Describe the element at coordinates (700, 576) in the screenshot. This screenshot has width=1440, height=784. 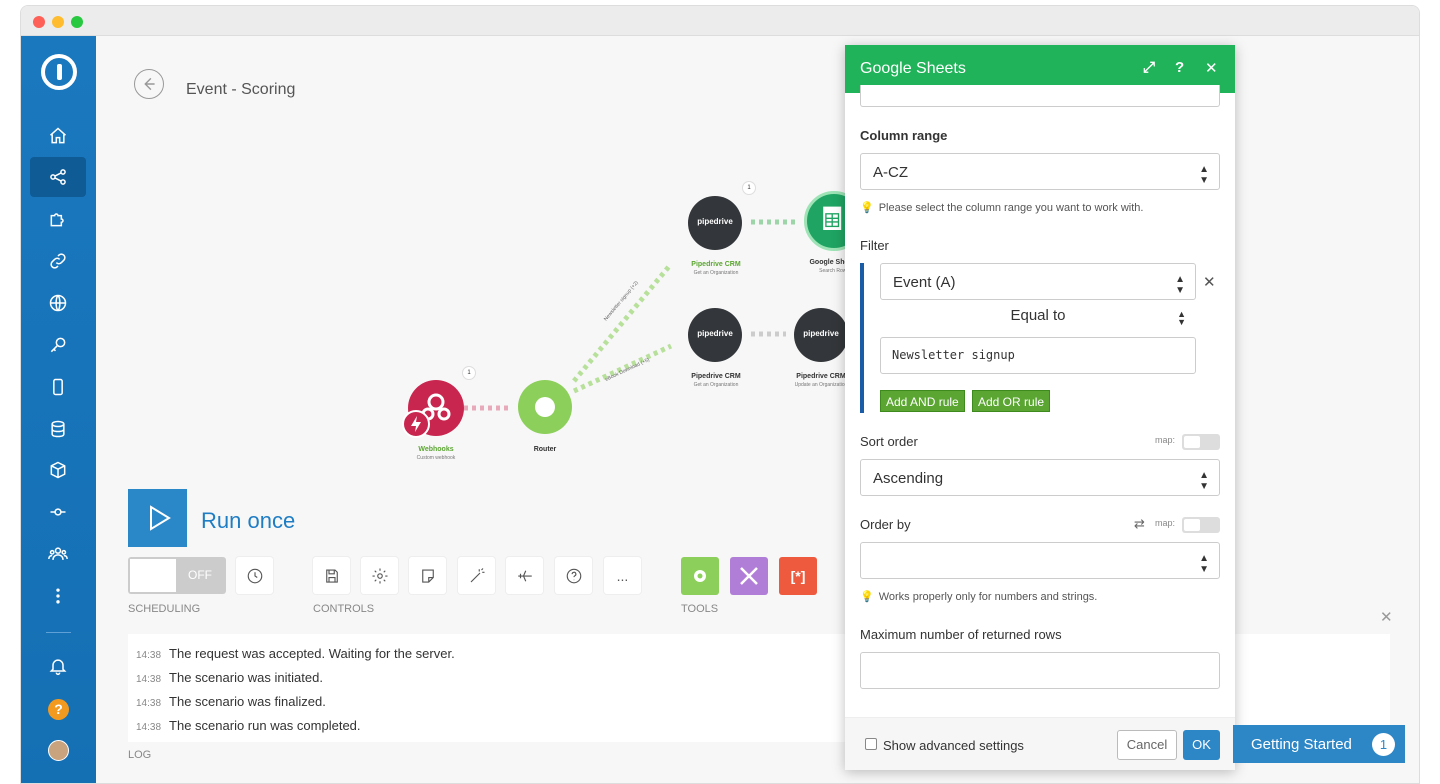
I see `tools-gear-icon` at that location.